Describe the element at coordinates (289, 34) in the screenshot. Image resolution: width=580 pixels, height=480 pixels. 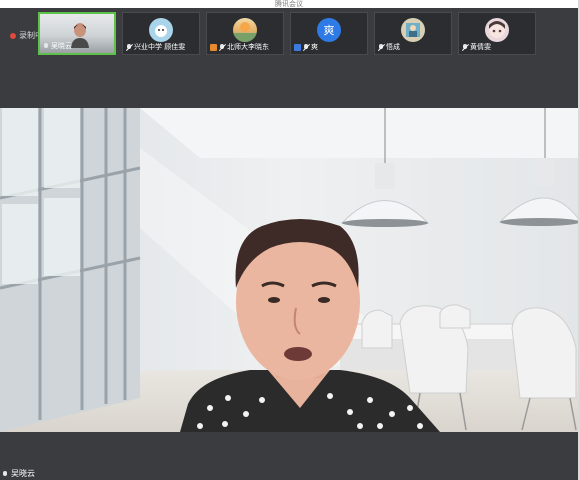
I see `participant-strip: 录制中 吴晓云 兴业中学 顾佳雯 北师大李晓东 爽 爽 悟成 黄倩雯` at that location.